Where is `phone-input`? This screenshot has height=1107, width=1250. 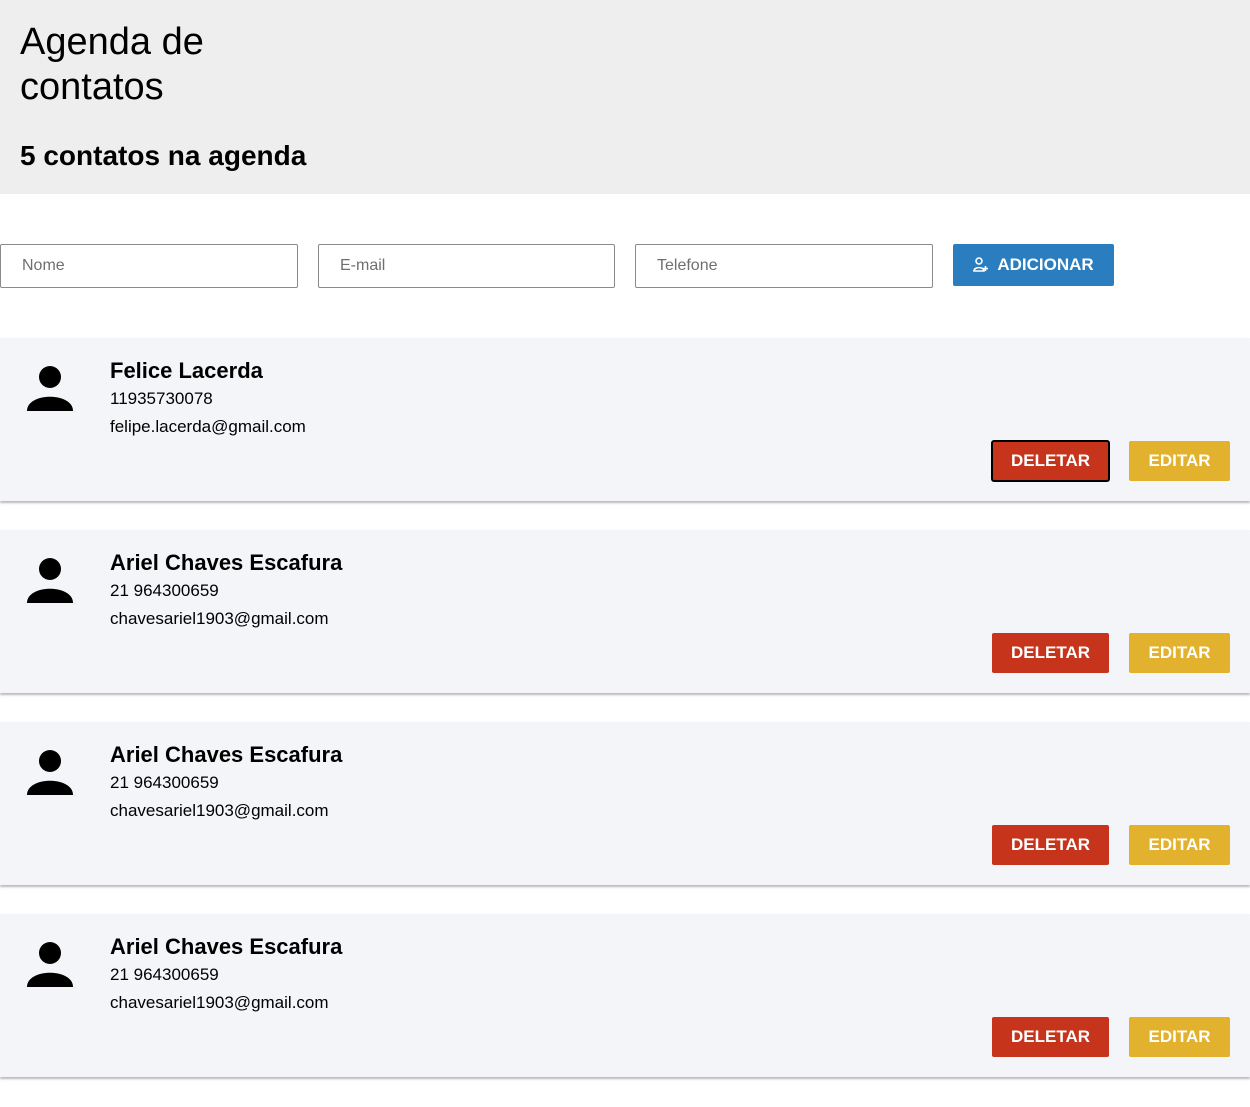
phone-input is located at coordinates (784, 266).